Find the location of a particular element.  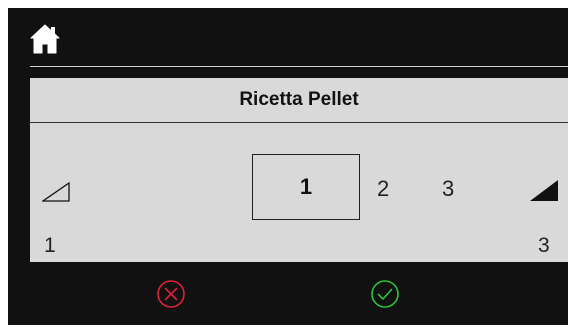

decrease-button is located at coordinates (55, 191).